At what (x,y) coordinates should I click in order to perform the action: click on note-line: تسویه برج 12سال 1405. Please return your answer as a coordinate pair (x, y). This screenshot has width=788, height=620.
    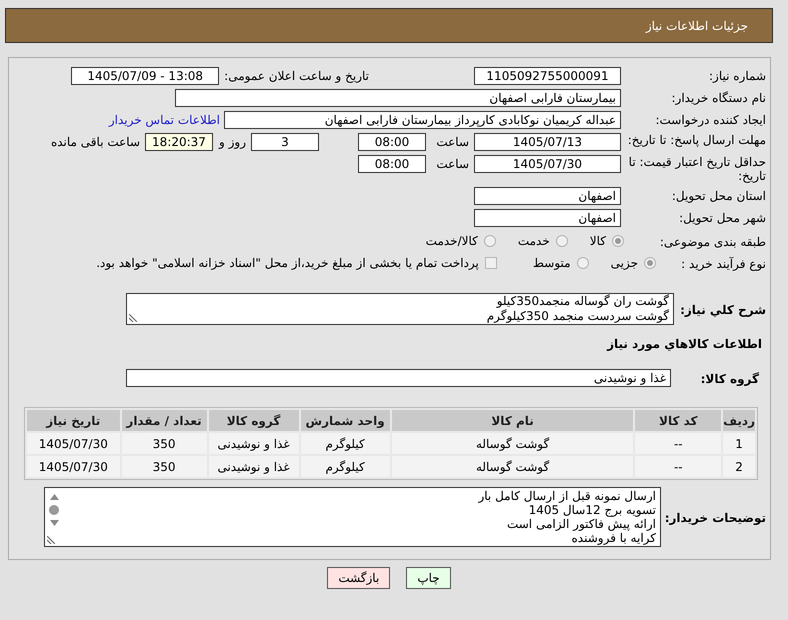
    Looking at the image, I should click on (592, 510).